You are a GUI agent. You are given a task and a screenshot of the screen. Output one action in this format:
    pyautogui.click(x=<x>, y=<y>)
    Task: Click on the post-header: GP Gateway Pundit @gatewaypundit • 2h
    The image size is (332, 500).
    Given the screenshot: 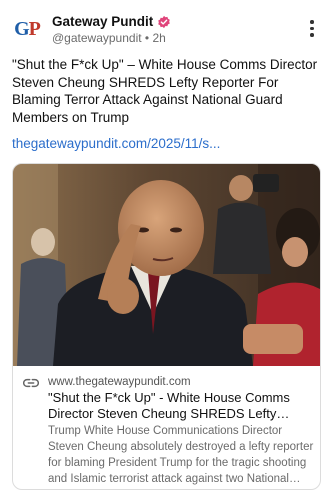 What is the action you would take?
    pyautogui.click(x=166, y=31)
    